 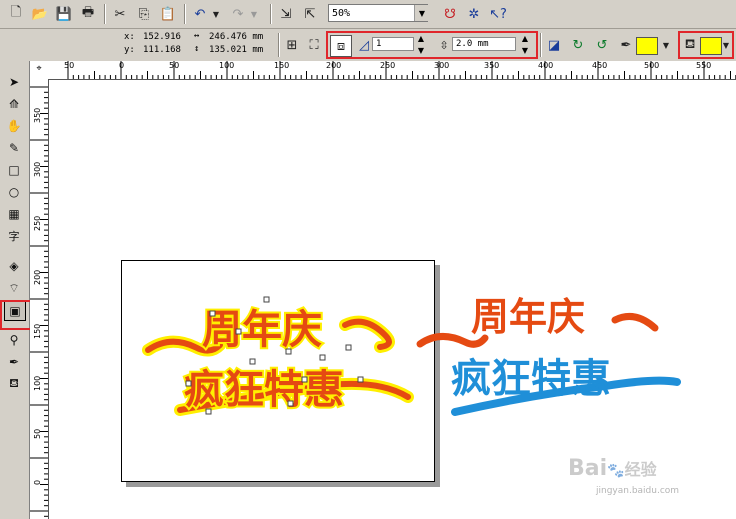 What do you see at coordinates (626, 45) in the screenshot?
I see `outline-pen-icon: ✒` at bounding box center [626, 45].